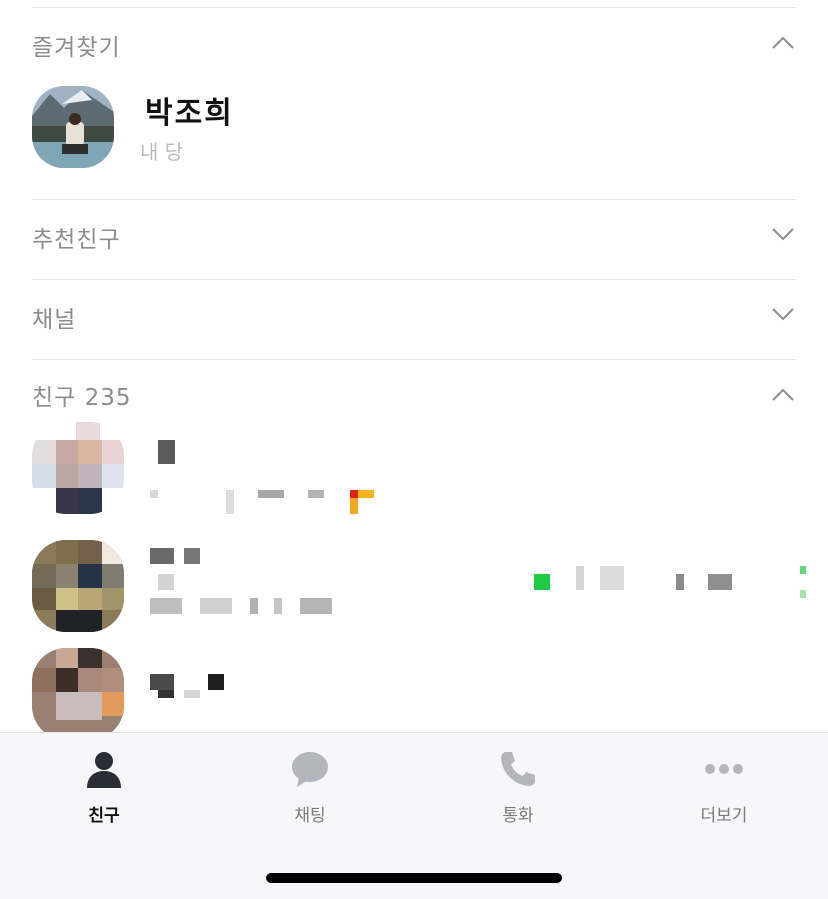 The width and height of the screenshot is (828, 899). What do you see at coordinates (724, 816) in the screenshot?
I see `tab-label: 더보기` at bounding box center [724, 816].